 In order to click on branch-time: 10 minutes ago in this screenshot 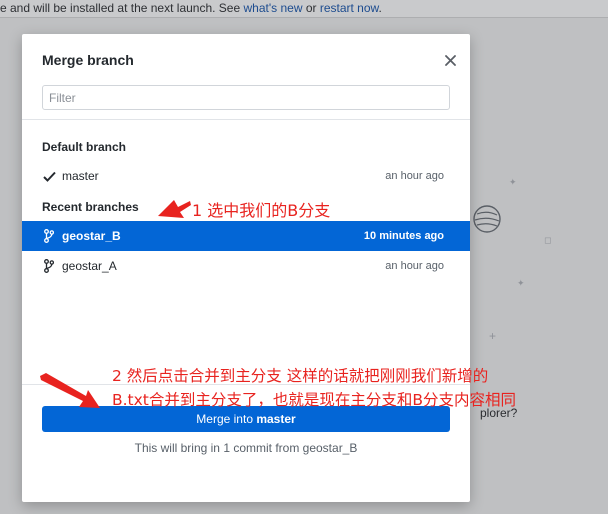, I will do `click(403, 236)`.